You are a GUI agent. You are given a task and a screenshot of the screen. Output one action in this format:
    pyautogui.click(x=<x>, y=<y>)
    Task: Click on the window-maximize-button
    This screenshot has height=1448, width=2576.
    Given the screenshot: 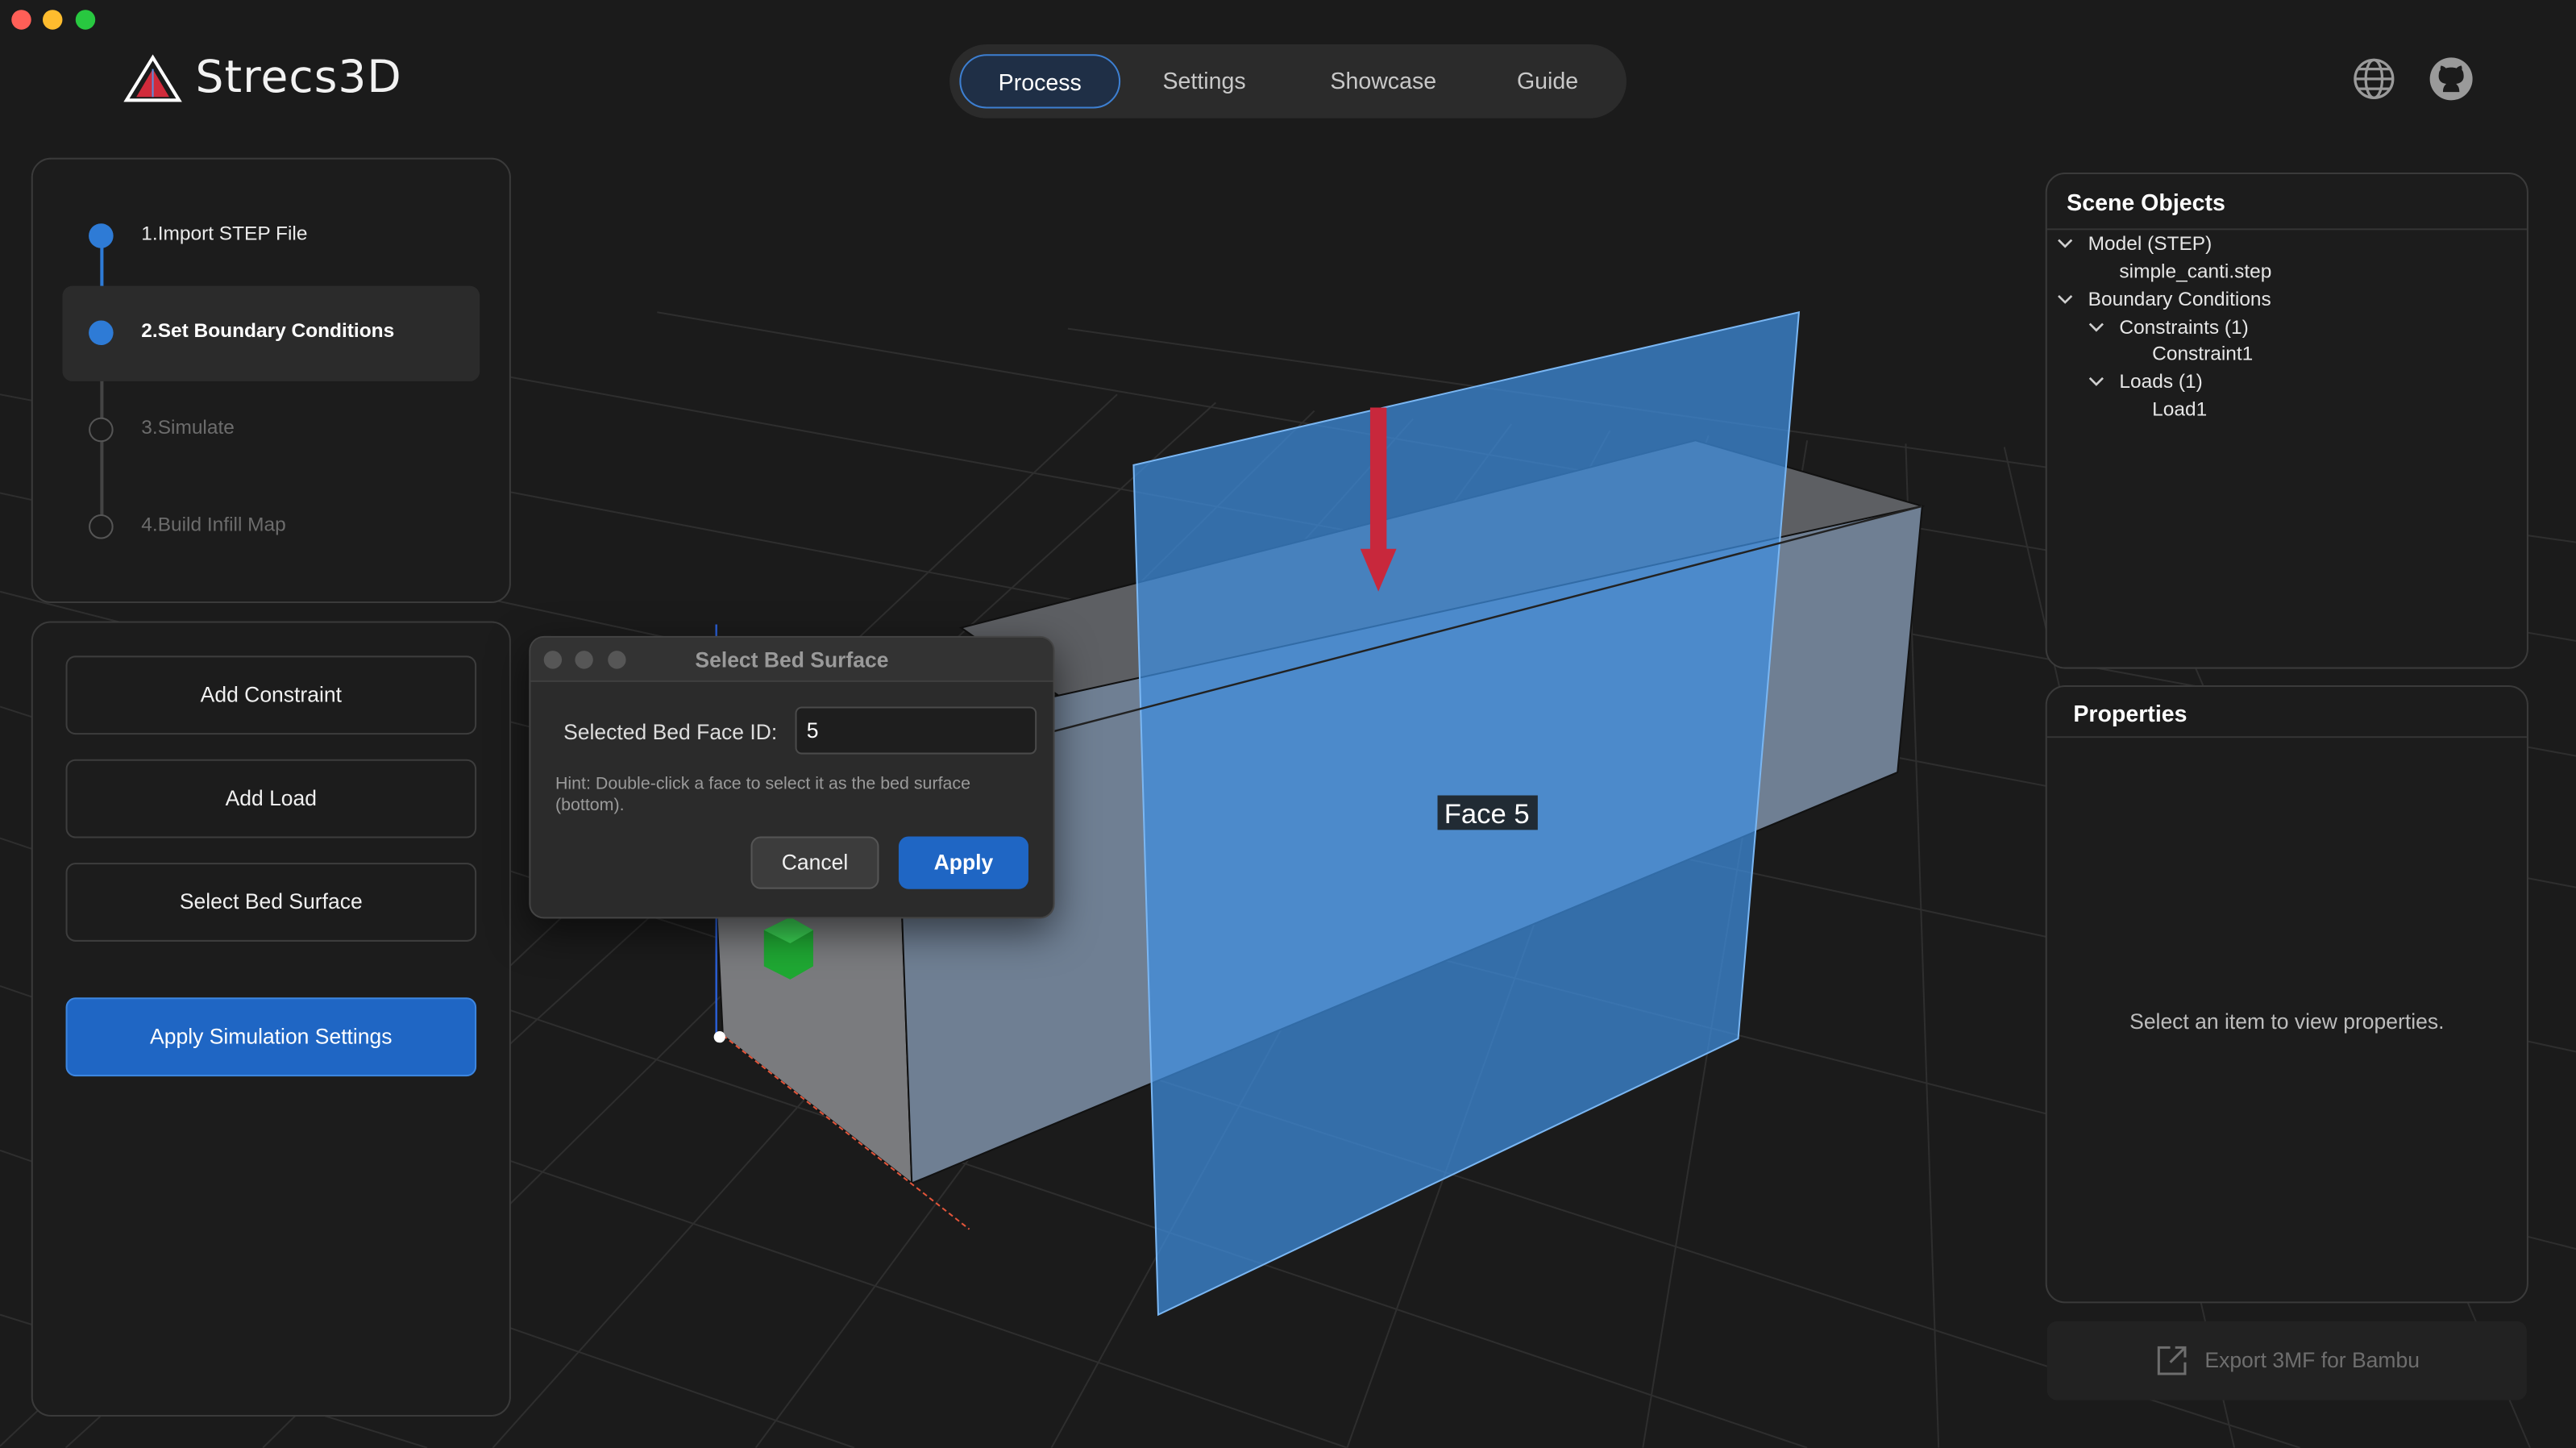 What is the action you would take?
    pyautogui.click(x=85, y=20)
    